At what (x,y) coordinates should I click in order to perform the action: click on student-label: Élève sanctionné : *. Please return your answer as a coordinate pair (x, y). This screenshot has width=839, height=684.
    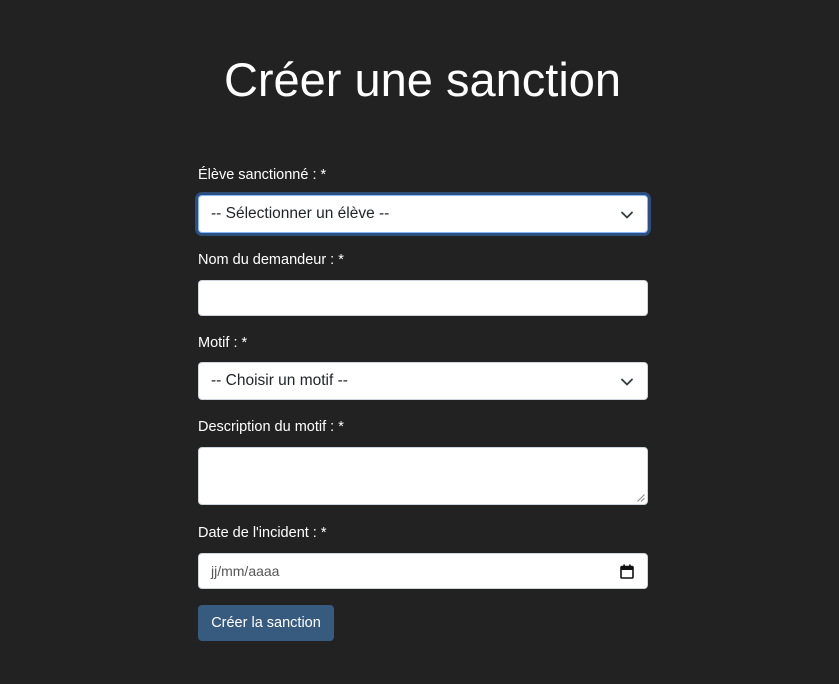
    Looking at the image, I should click on (262, 175).